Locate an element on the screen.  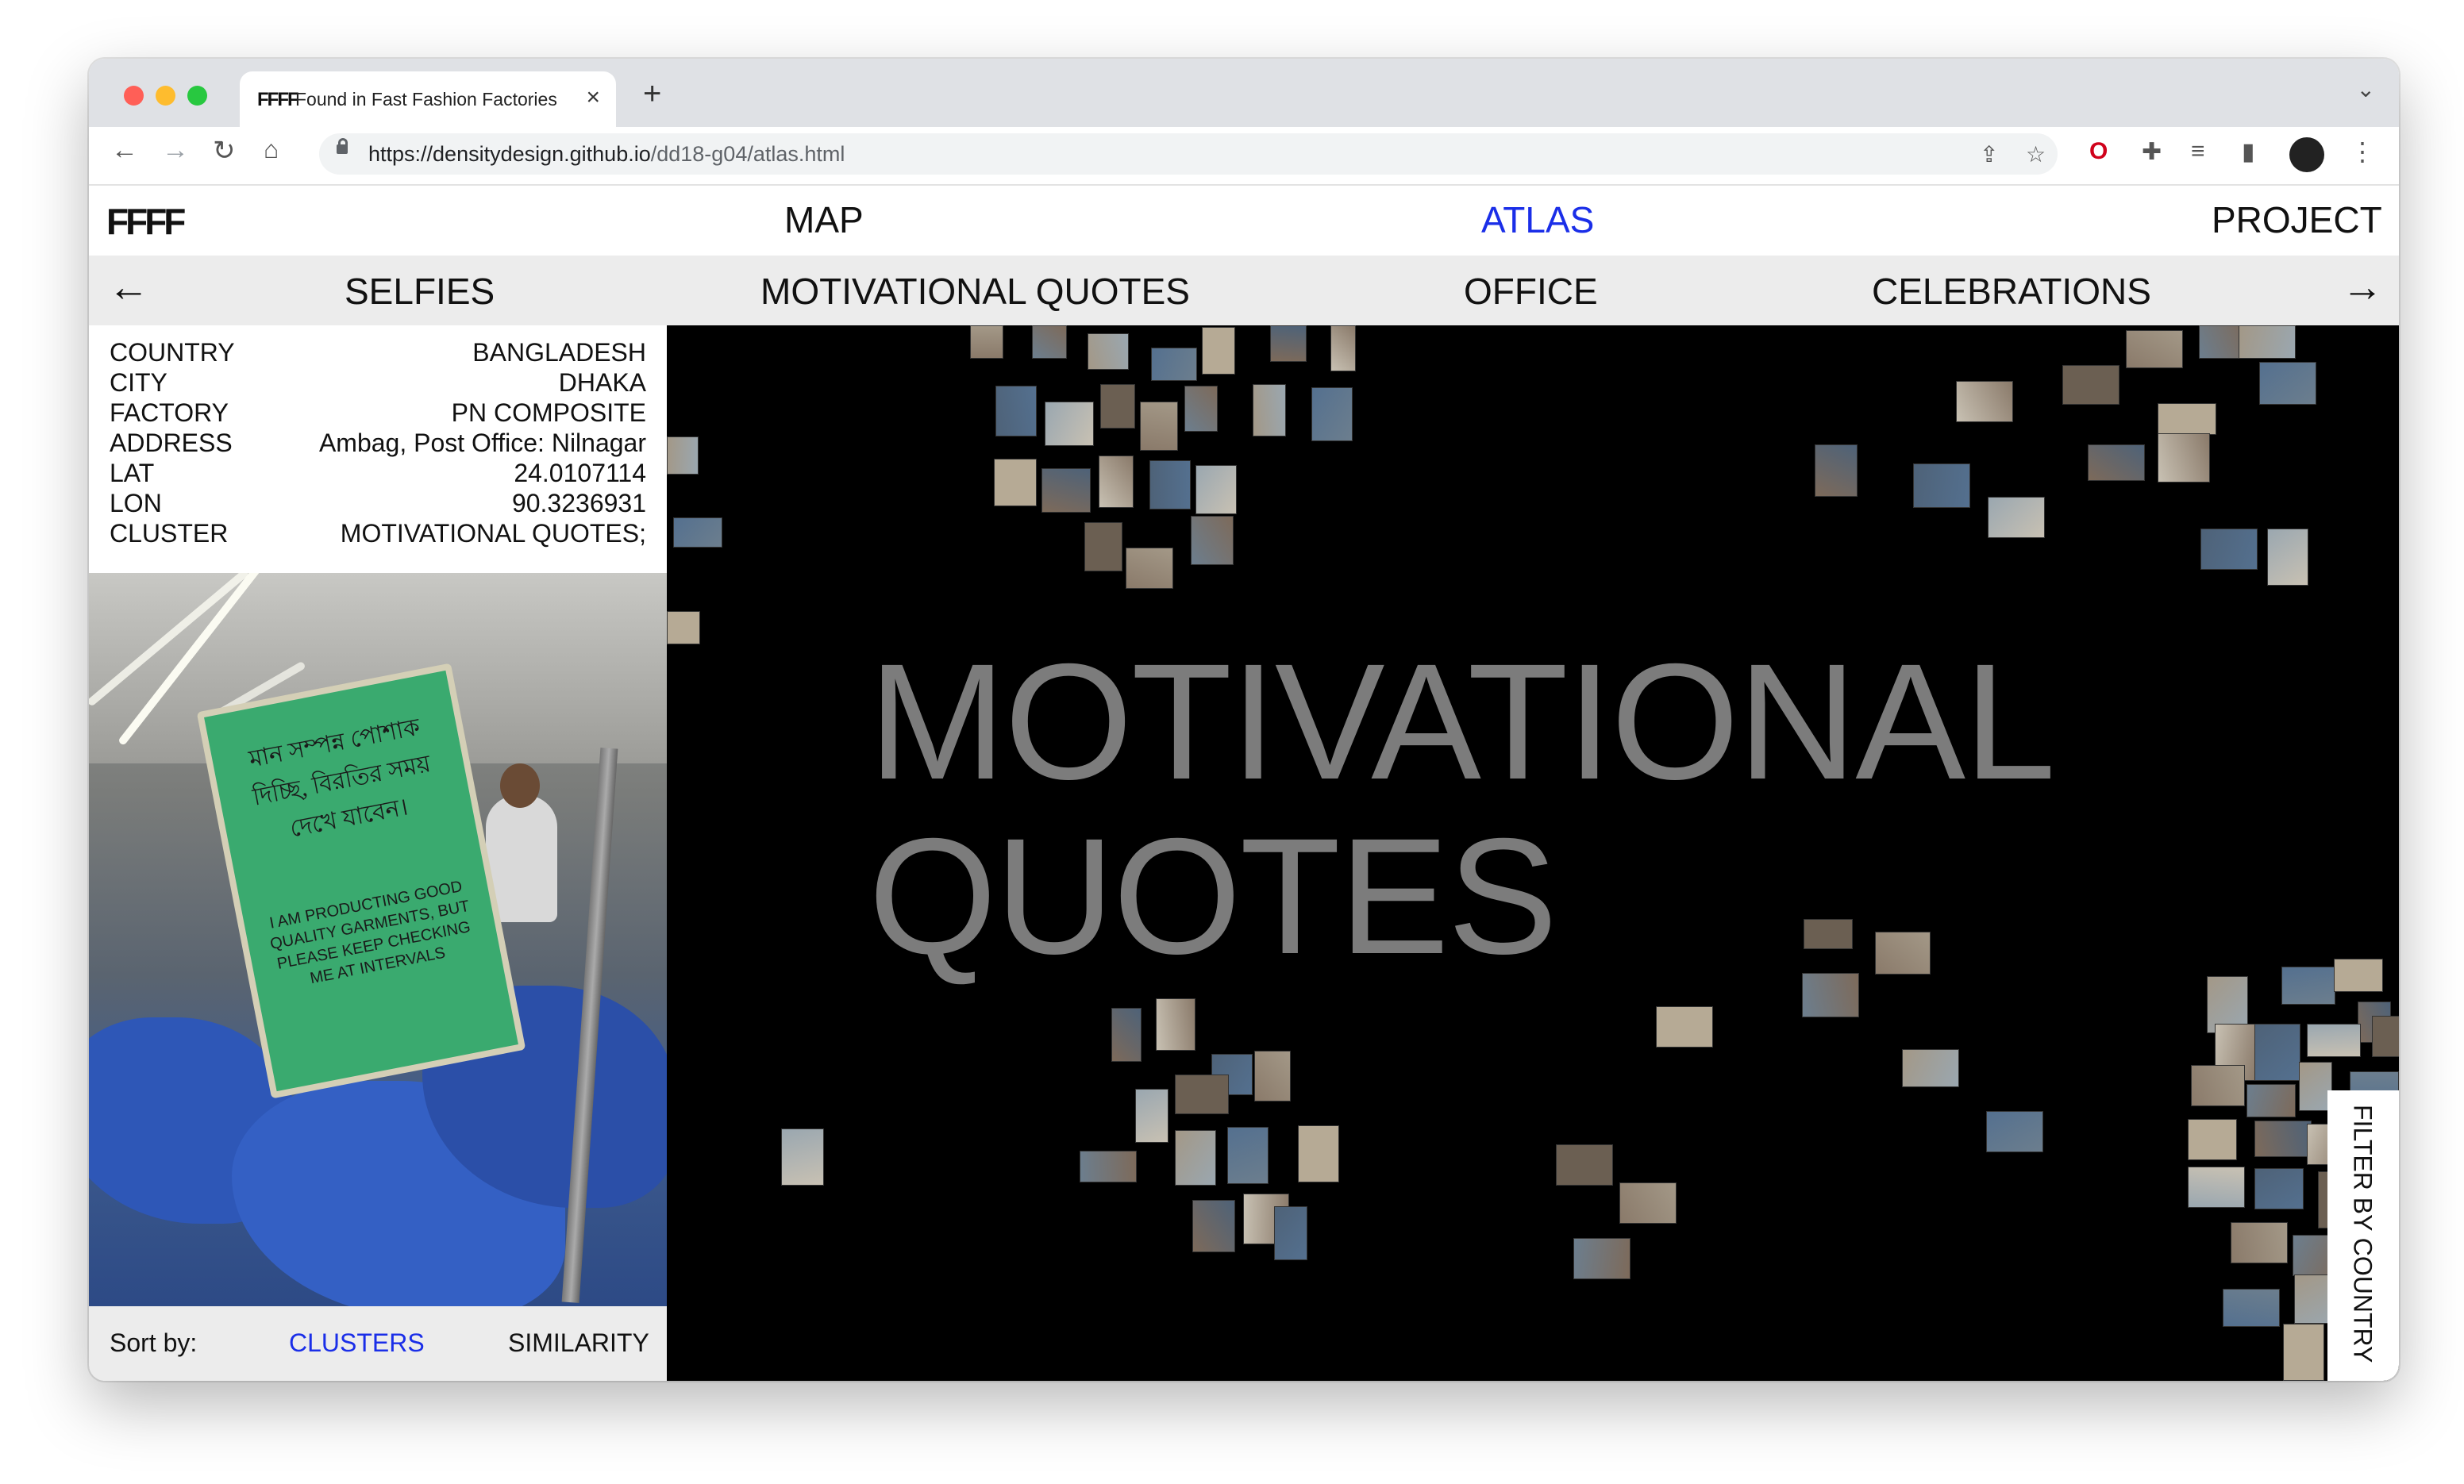
filter-by-country-button: FILTER BY COUNTRY is located at coordinates (2363, 1235).